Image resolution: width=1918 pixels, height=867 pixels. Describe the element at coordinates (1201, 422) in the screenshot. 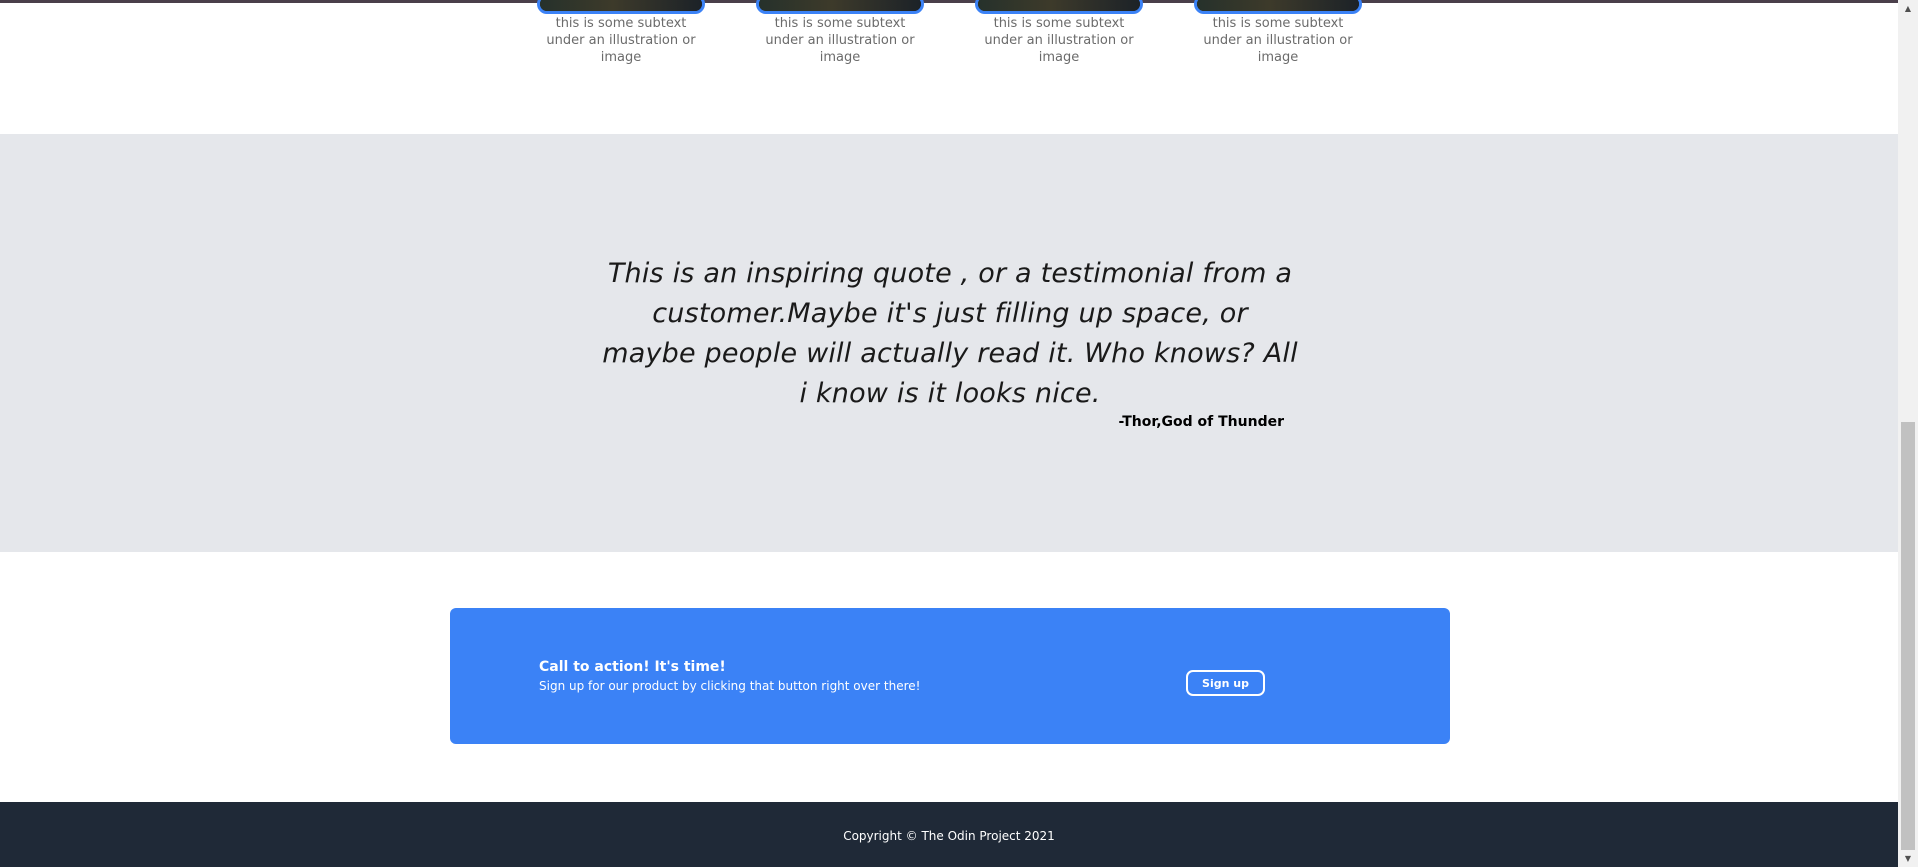

I see `quote-author: -Thor,God of Thunder` at that location.